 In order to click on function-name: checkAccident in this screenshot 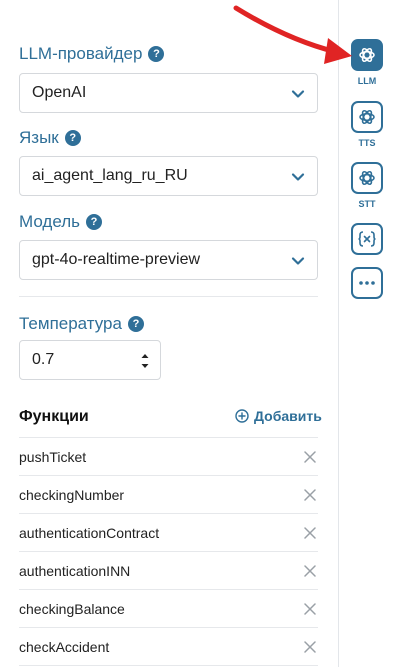, I will do `click(64, 646)`.